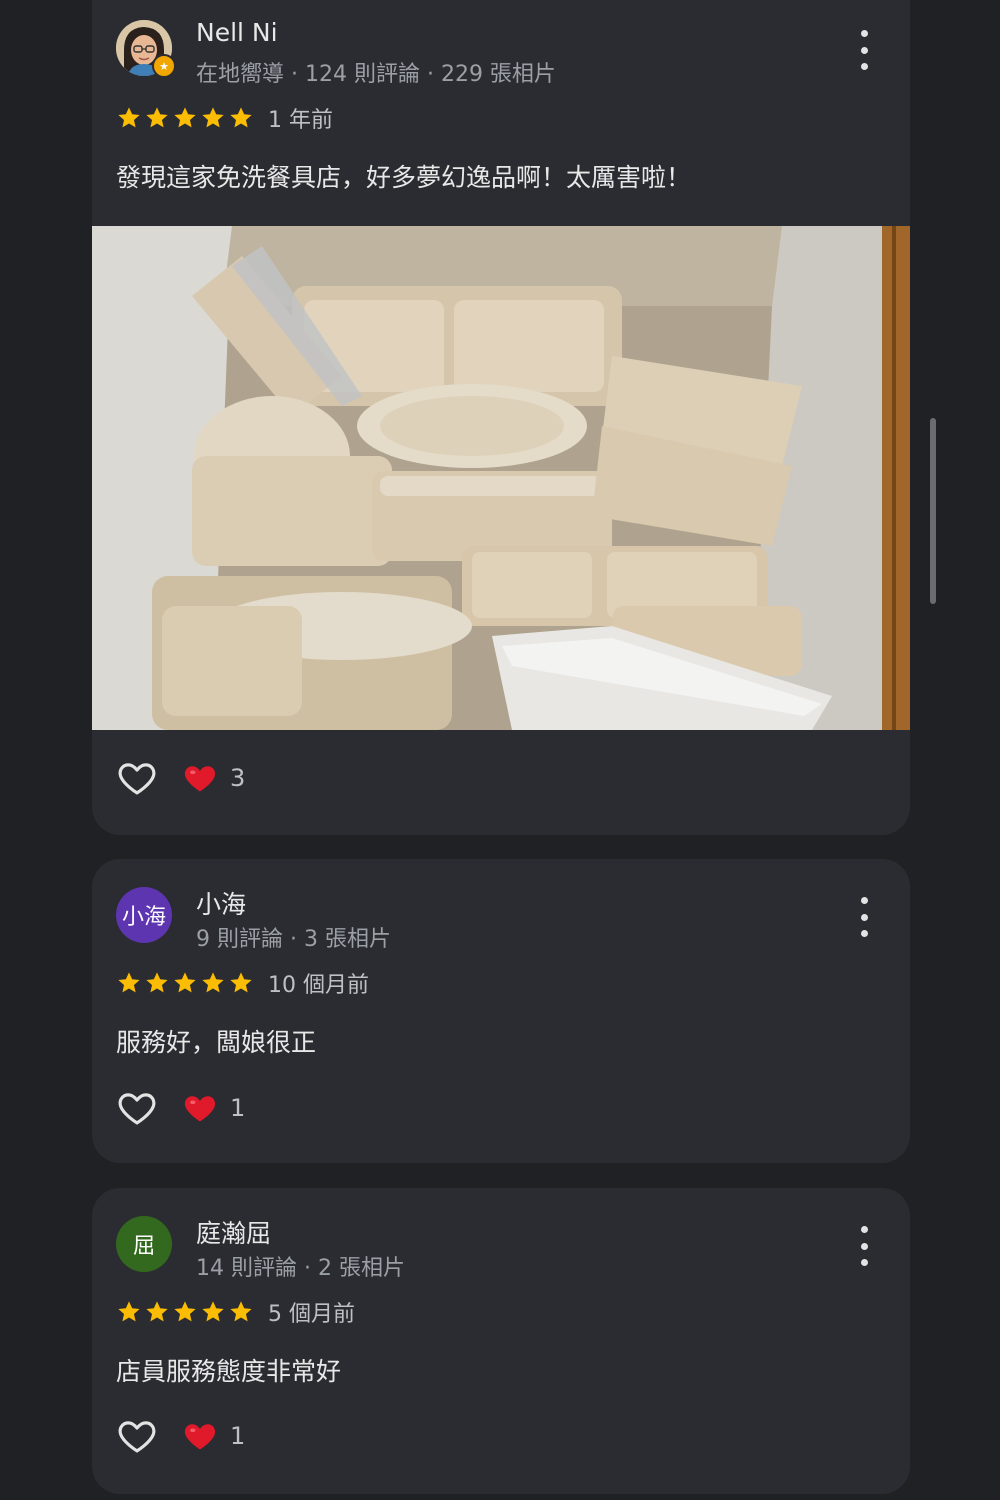 The image size is (1000, 1500). What do you see at coordinates (300, 1268) in the screenshot?
I see `reviewer-meta: 14 則評論 · 2 張相片` at bounding box center [300, 1268].